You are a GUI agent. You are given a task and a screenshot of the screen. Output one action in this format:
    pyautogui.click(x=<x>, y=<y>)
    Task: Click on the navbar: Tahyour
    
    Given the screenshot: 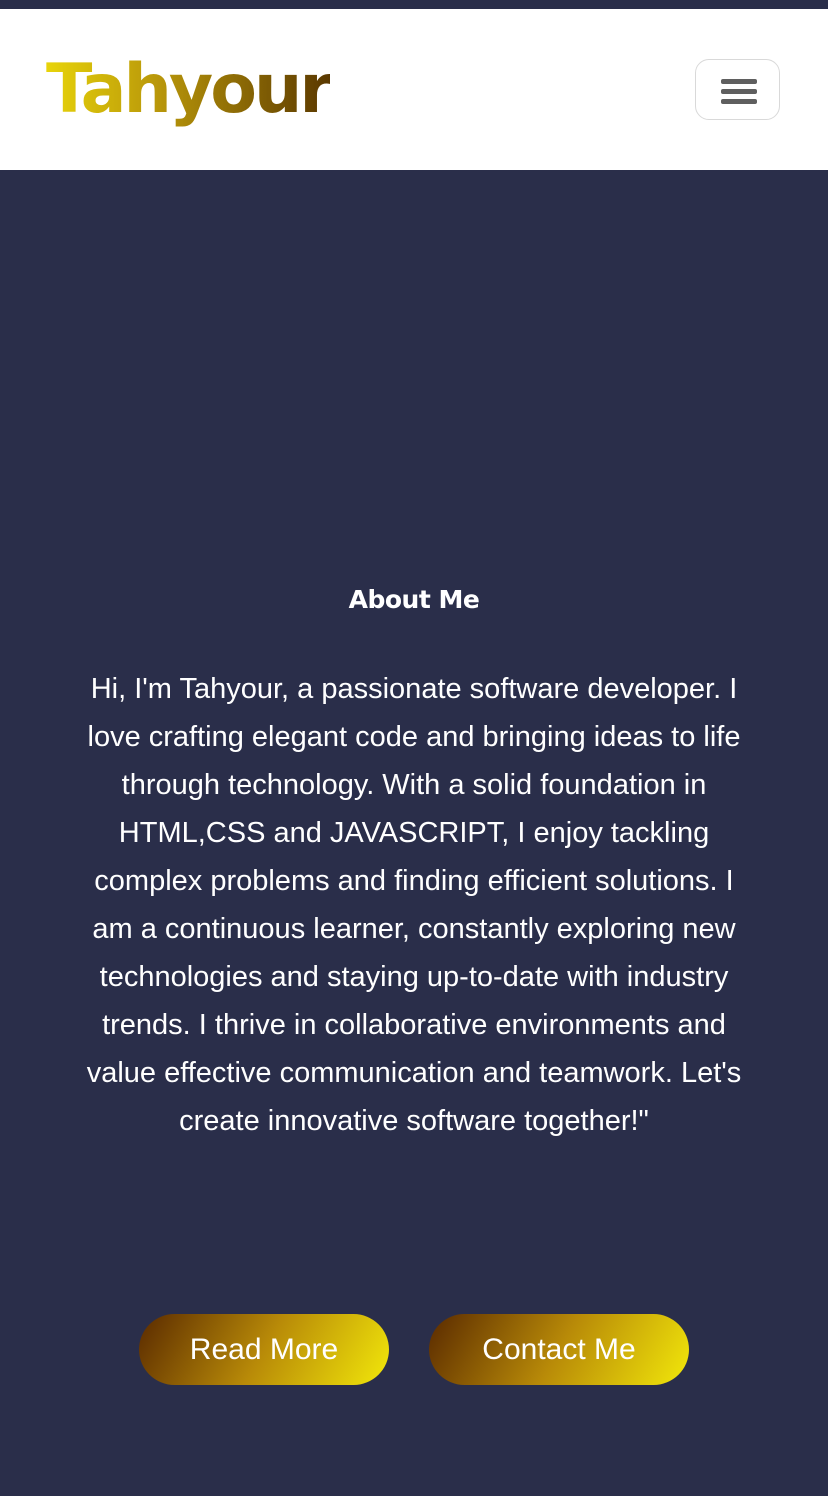 What is the action you would take?
    pyautogui.click(x=414, y=89)
    